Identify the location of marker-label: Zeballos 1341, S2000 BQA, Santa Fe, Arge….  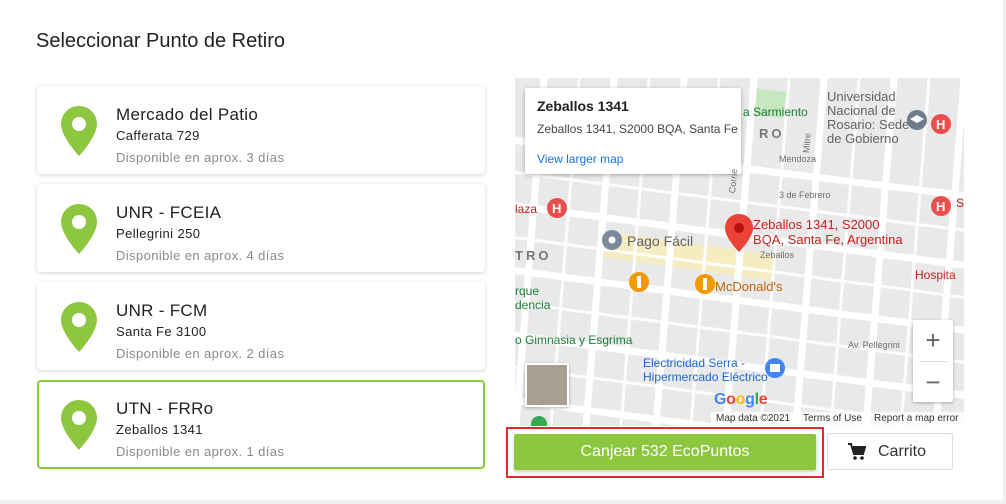
(828, 232).